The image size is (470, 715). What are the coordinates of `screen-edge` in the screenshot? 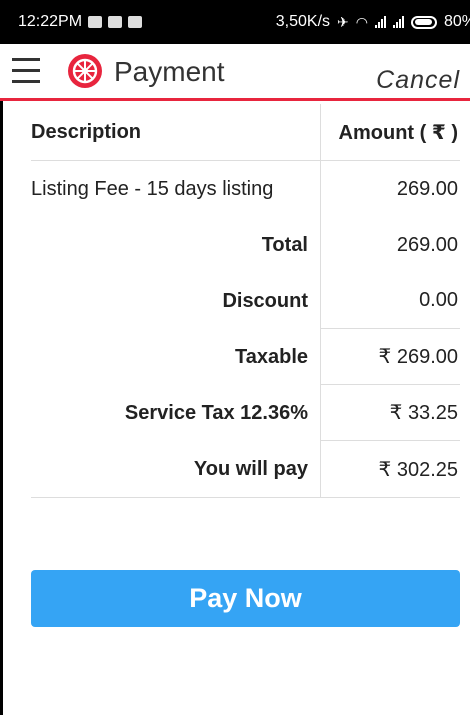 It's located at (1, 379).